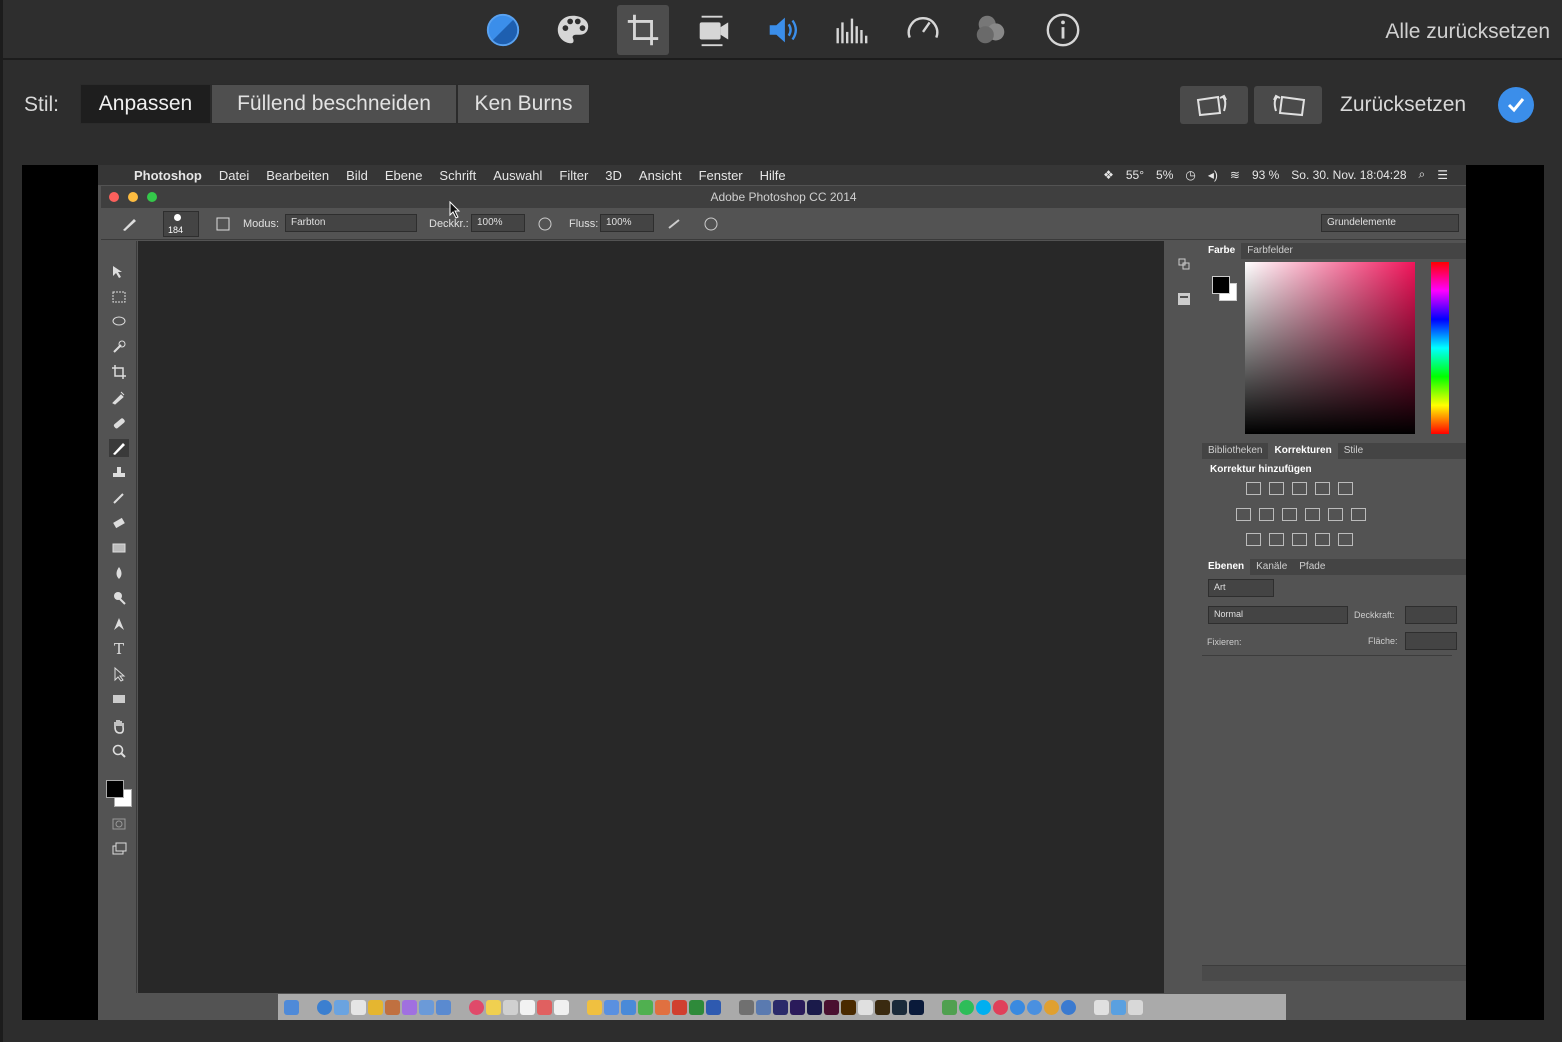  What do you see at coordinates (443, 1007) in the screenshot?
I see `tools-dock-icon` at bounding box center [443, 1007].